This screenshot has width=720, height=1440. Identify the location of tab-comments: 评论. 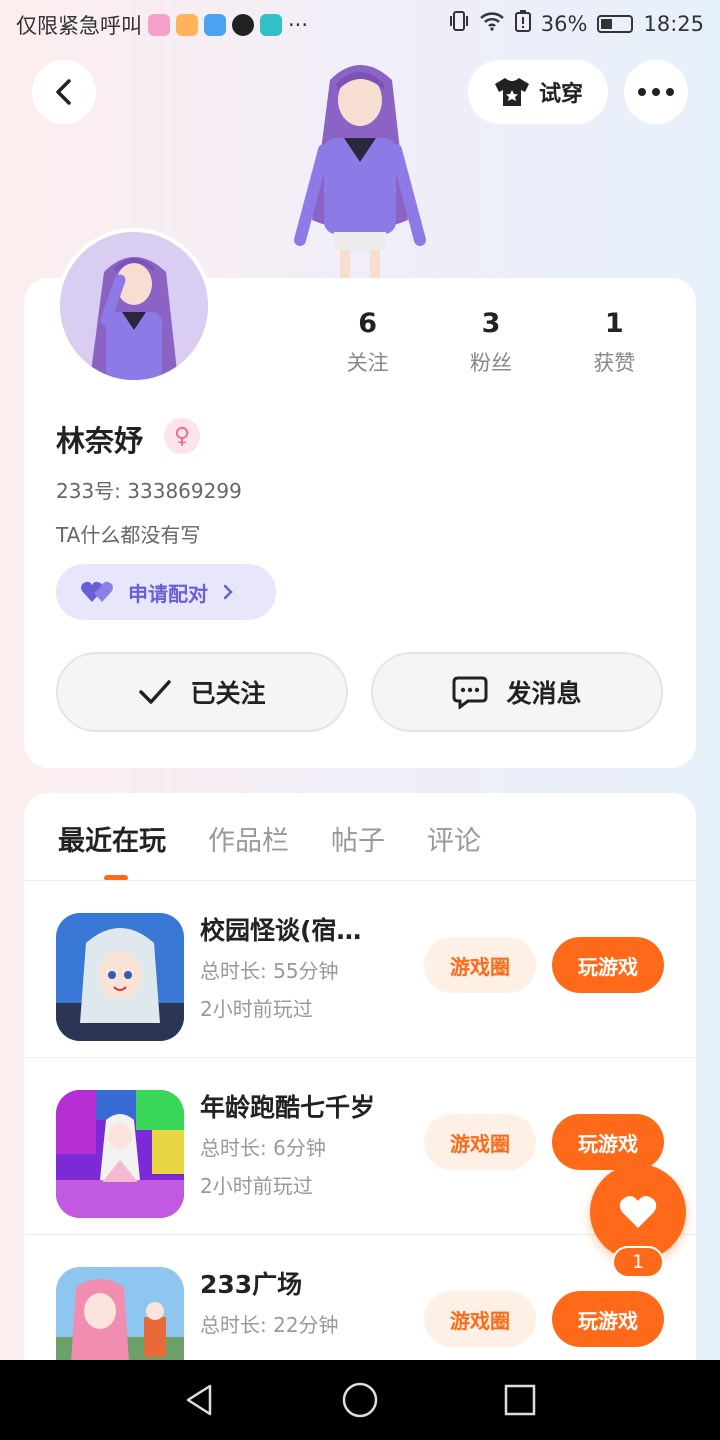
(454, 838).